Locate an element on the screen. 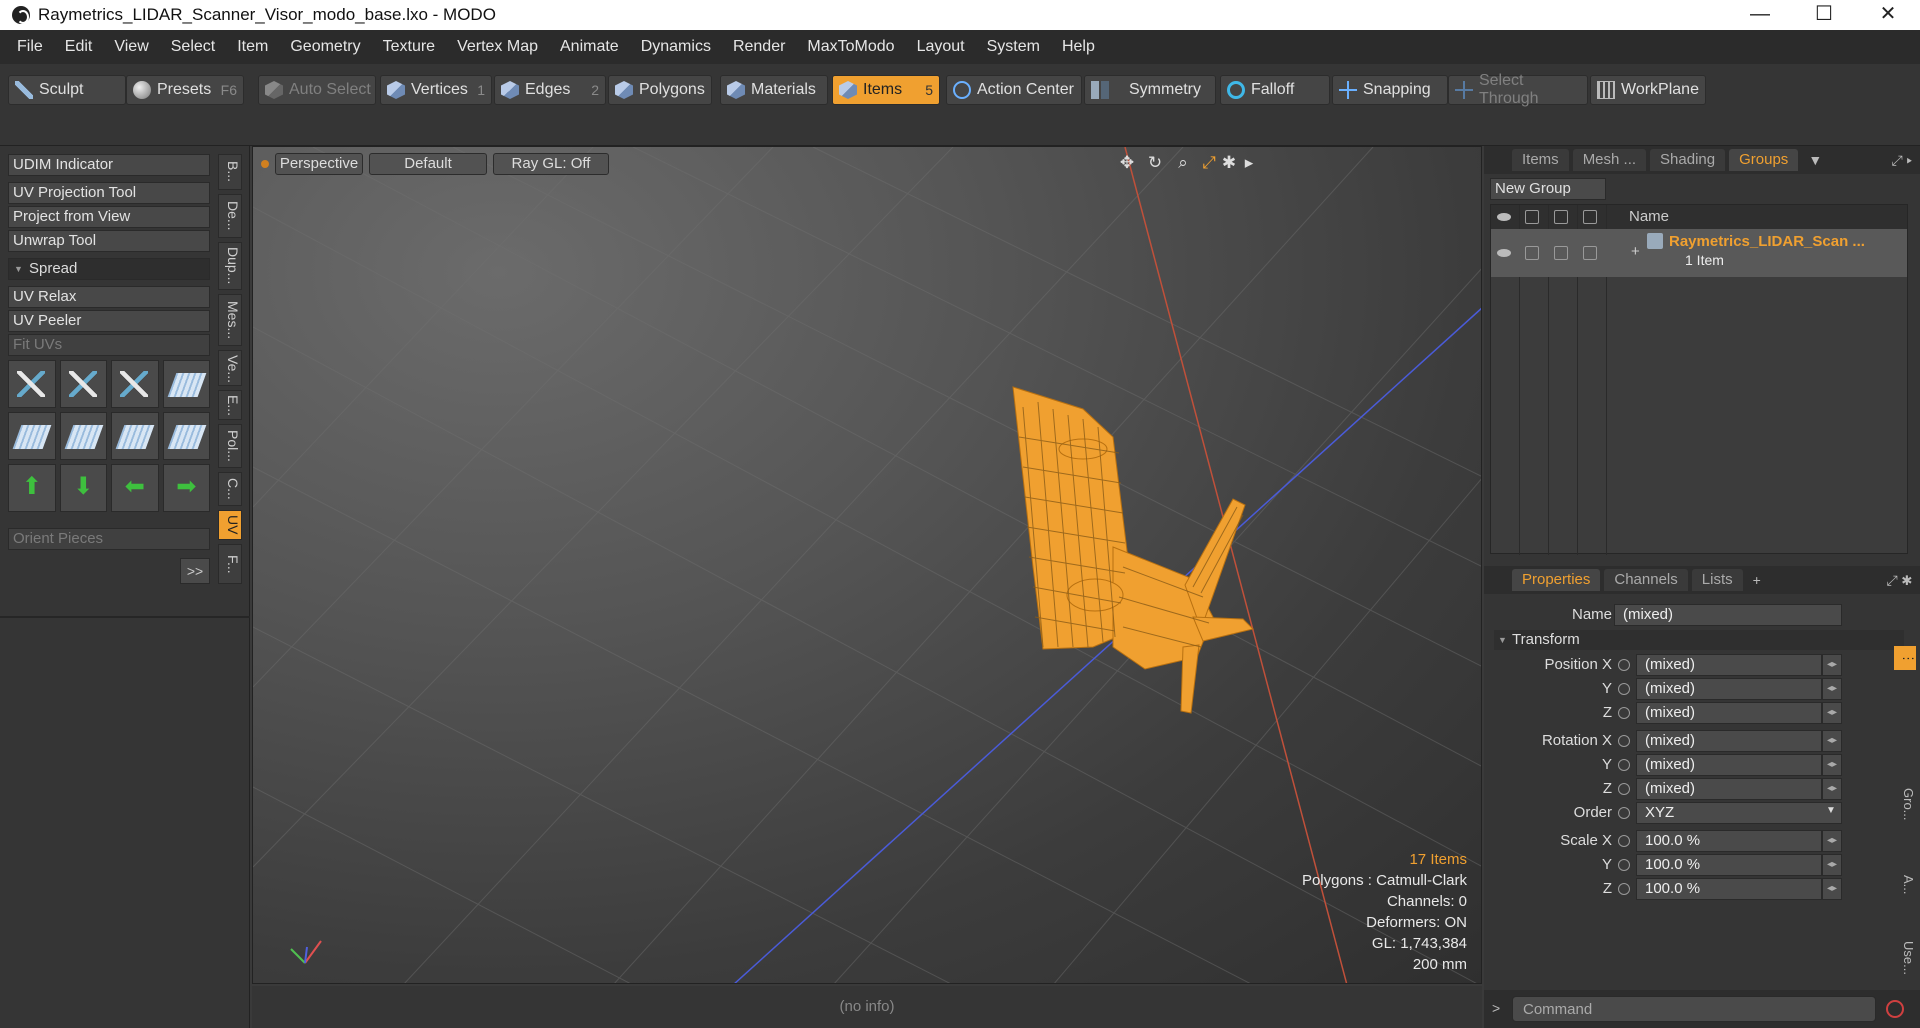 This screenshot has width=1920, height=1028. new-group-button: New Group is located at coordinates (1548, 189).